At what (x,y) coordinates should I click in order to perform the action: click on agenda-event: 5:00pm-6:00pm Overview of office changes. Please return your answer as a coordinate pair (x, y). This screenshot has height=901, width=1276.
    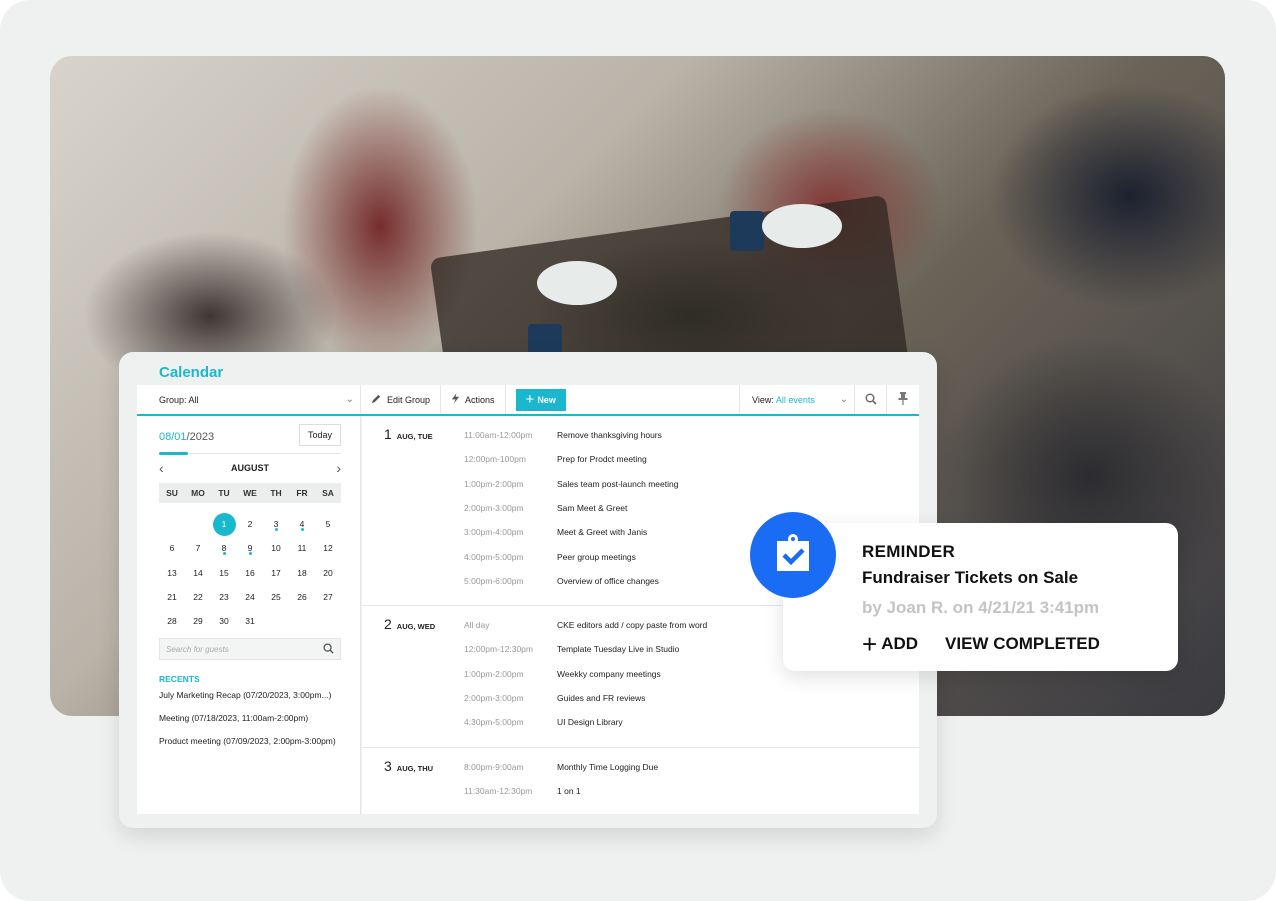
    Looking at the image, I should click on (561, 581).